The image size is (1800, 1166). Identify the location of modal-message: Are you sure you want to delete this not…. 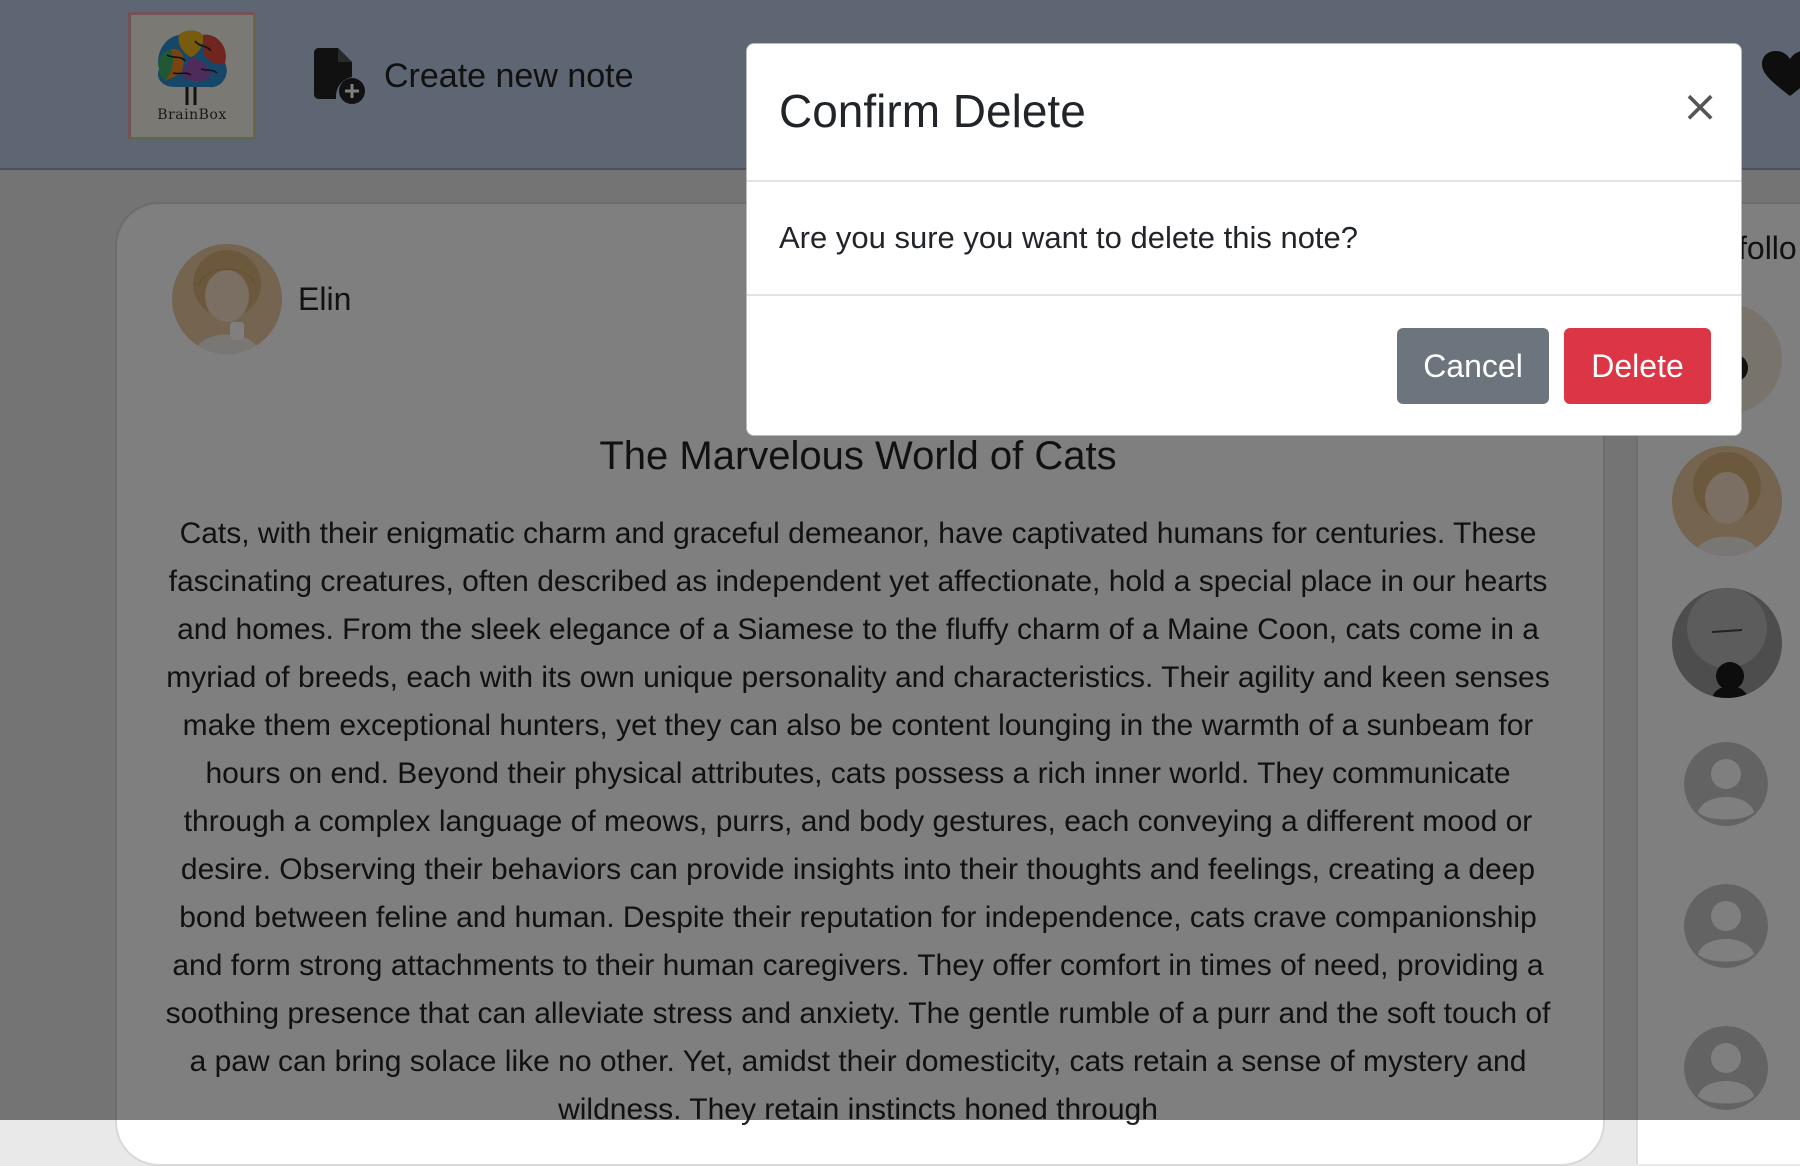
(1069, 237).